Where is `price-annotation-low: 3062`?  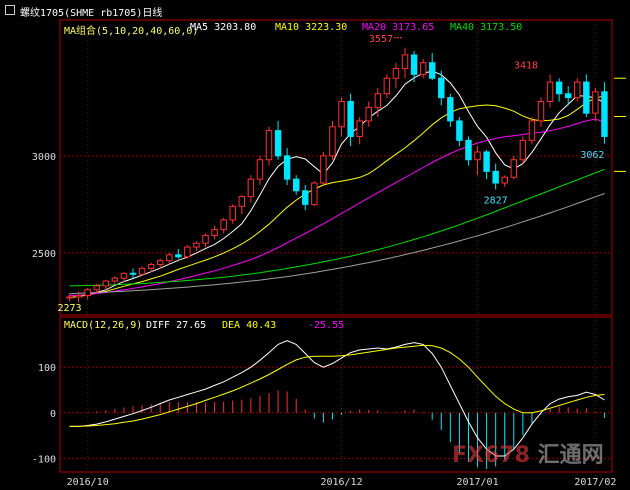
price-annotation-low: 3062 is located at coordinates (592, 155).